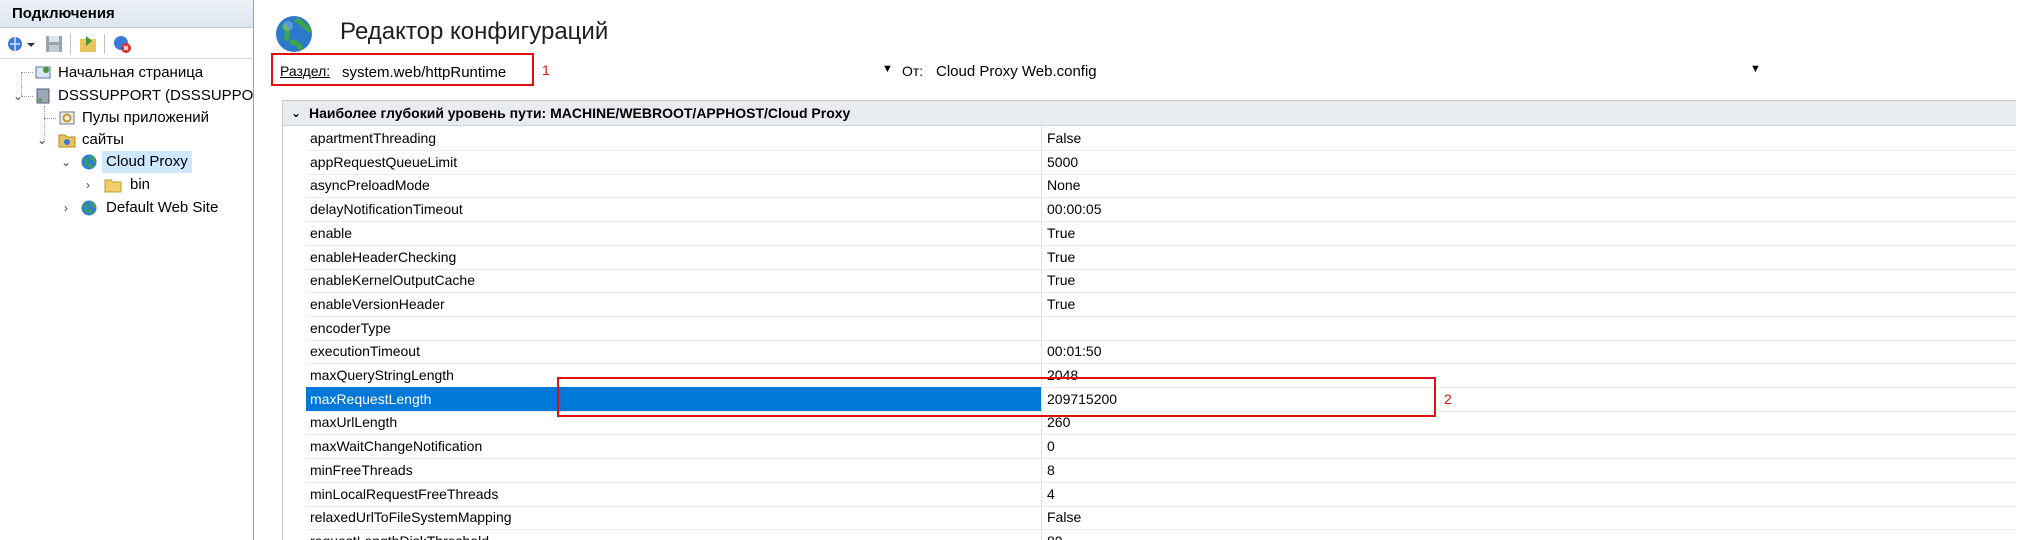 Image resolution: width=2028 pixels, height=540 pixels. I want to click on property-row: executionTimeout 00:01:50, so click(1161, 352).